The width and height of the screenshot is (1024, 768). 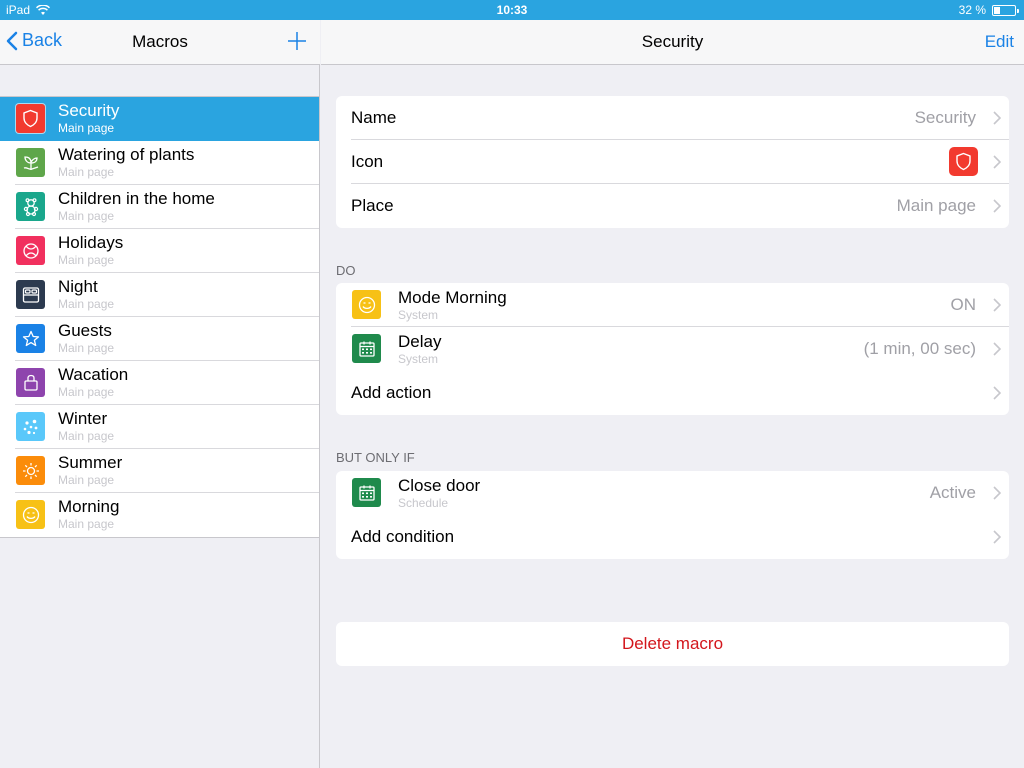 I want to click on conditions-group: Close door Schedule Active Add condition, so click(x=672, y=515).